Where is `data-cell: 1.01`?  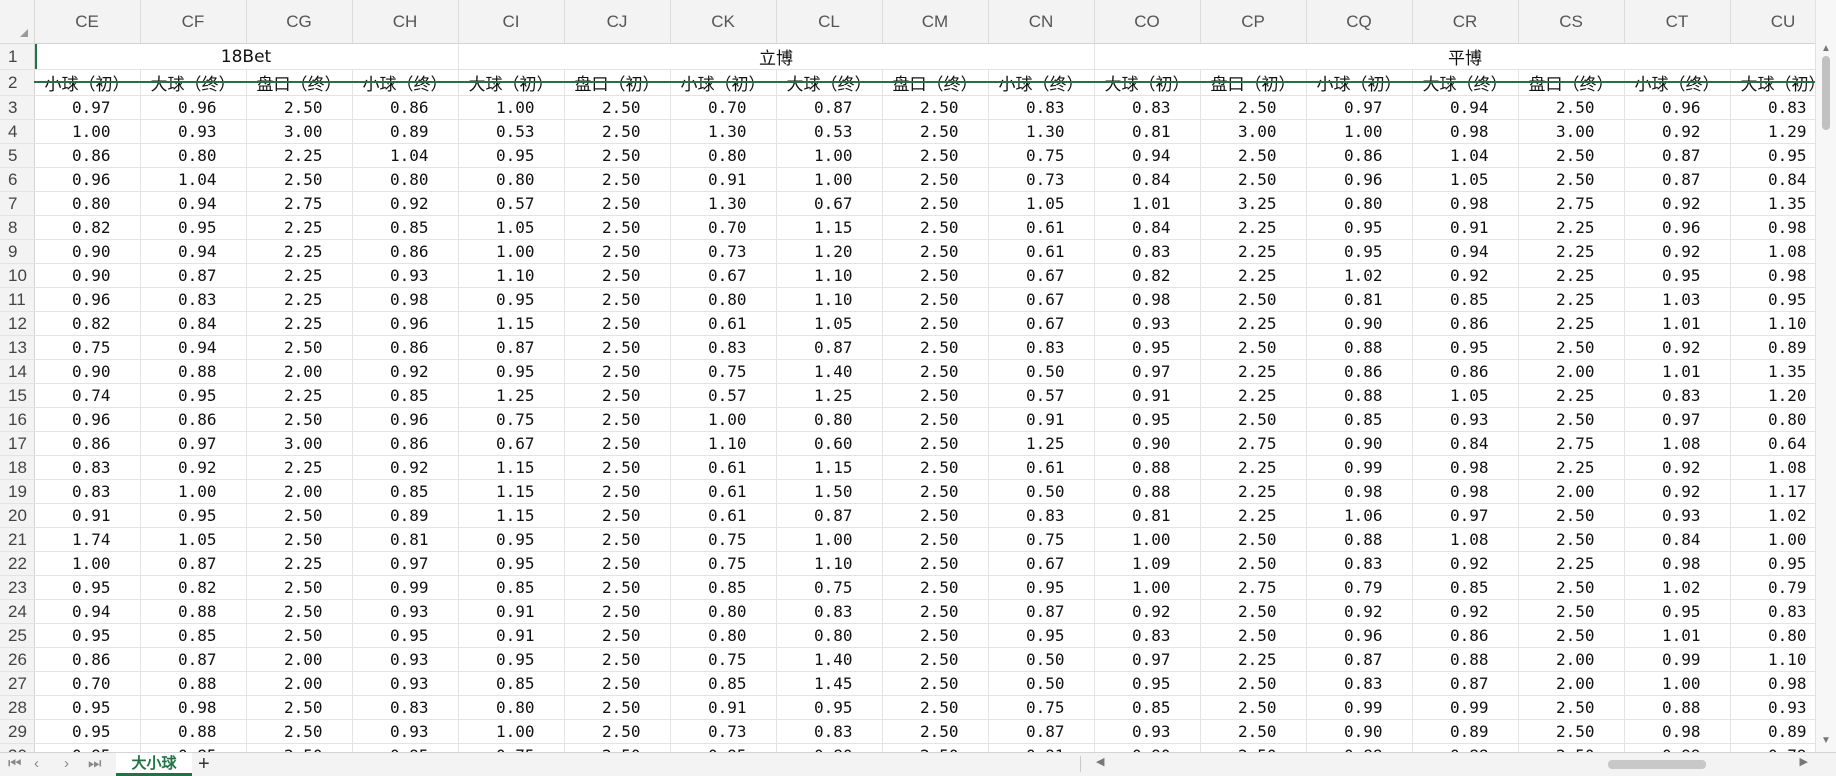
data-cell: 1.01 is located at coordinates (1677, 635).